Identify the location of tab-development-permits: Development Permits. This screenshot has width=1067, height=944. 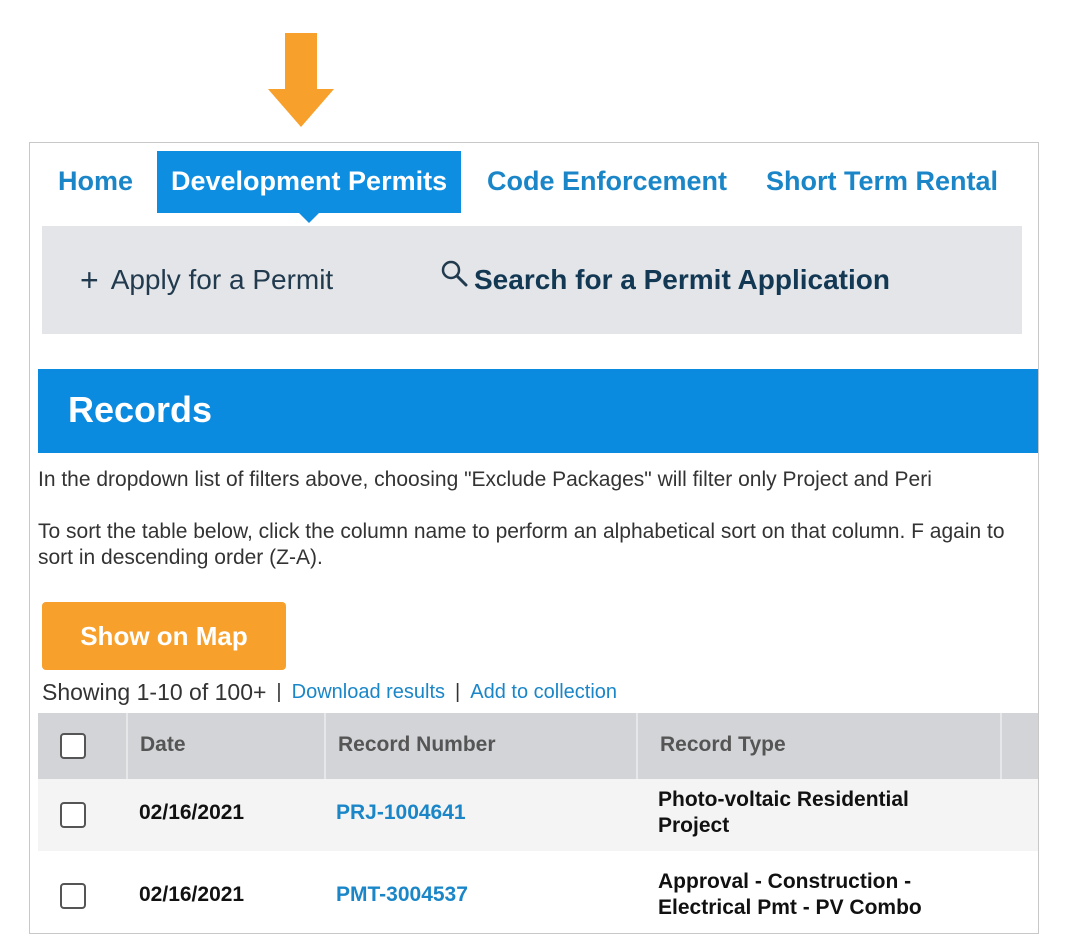
(309, 187).